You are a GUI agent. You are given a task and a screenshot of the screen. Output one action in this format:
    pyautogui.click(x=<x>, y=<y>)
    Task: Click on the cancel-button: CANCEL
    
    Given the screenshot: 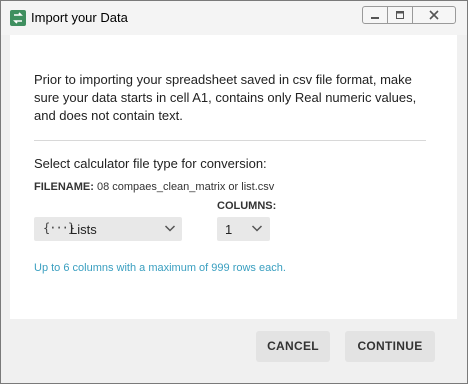 What is the action you would take?
    pyautogui.click(x=293, y=346)
    